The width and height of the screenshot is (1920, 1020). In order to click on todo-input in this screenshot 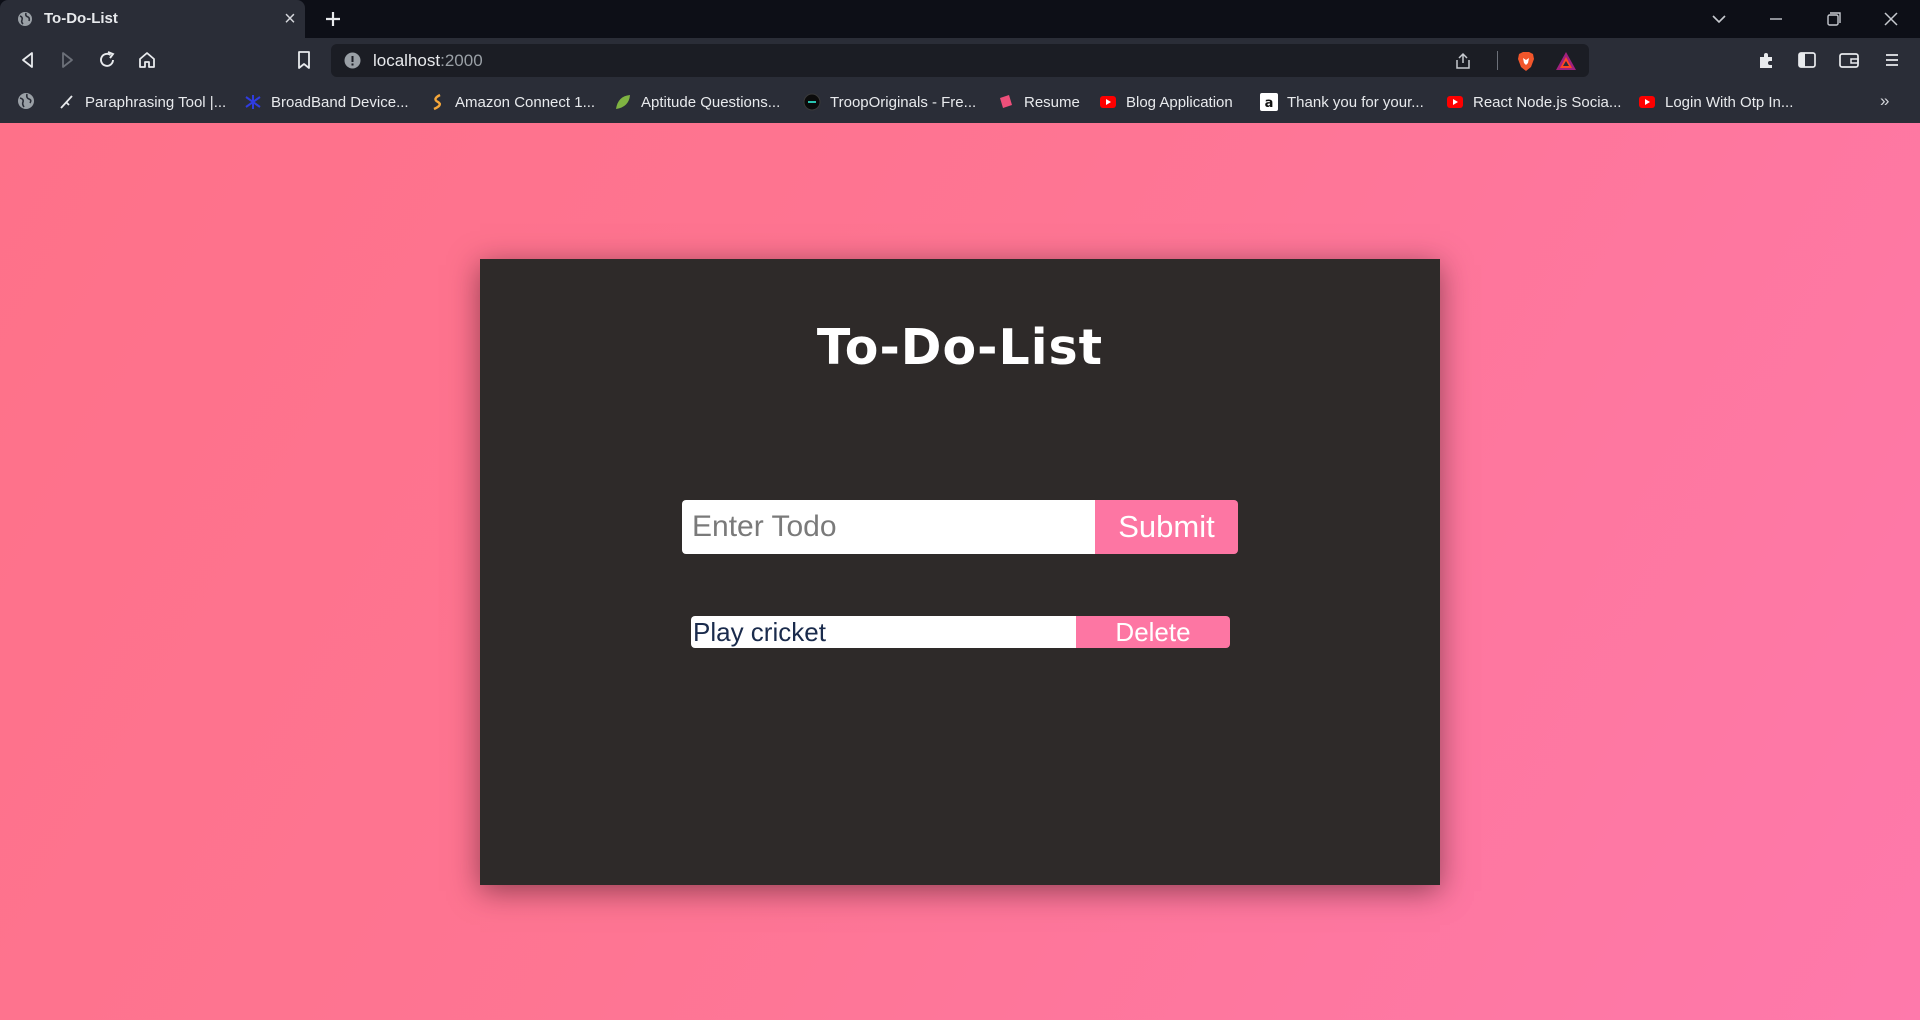, I will do `click(888, 527)`.